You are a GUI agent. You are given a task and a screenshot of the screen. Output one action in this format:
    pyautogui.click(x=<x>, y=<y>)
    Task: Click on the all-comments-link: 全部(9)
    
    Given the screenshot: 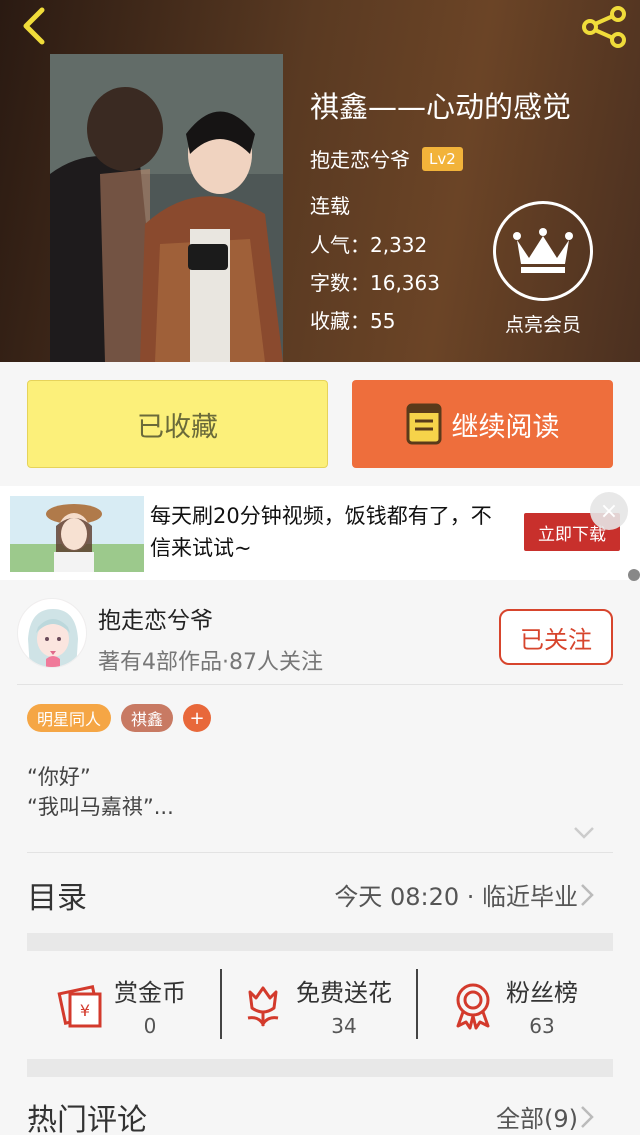 What is the action you would take?
    pyautogui.click(x=537, y=1116)
    